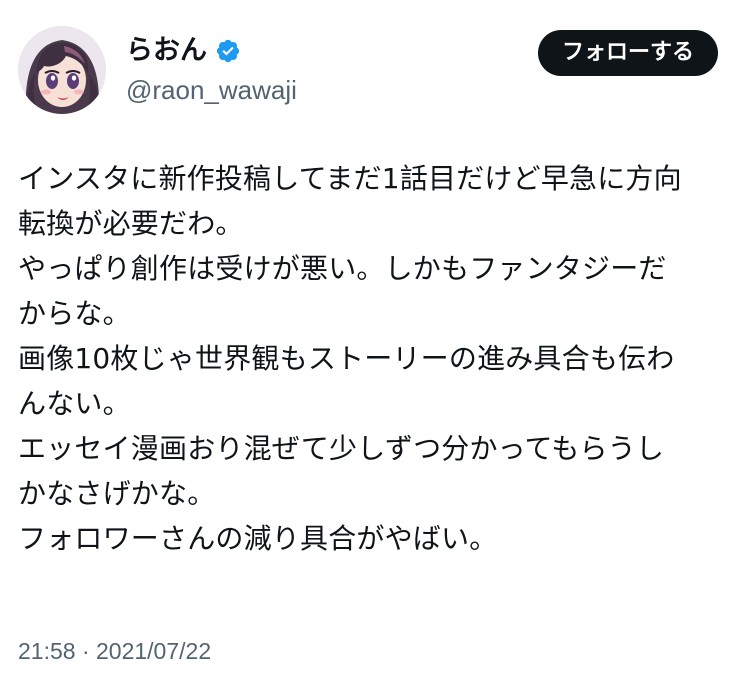 This screenshot has height=683, width=750. What do you see at coordinates (258, 538) in the screenshot?
I see `tweet-line: フォロワーさんの減り具合がやばい。` at bounding box center [258, 538].